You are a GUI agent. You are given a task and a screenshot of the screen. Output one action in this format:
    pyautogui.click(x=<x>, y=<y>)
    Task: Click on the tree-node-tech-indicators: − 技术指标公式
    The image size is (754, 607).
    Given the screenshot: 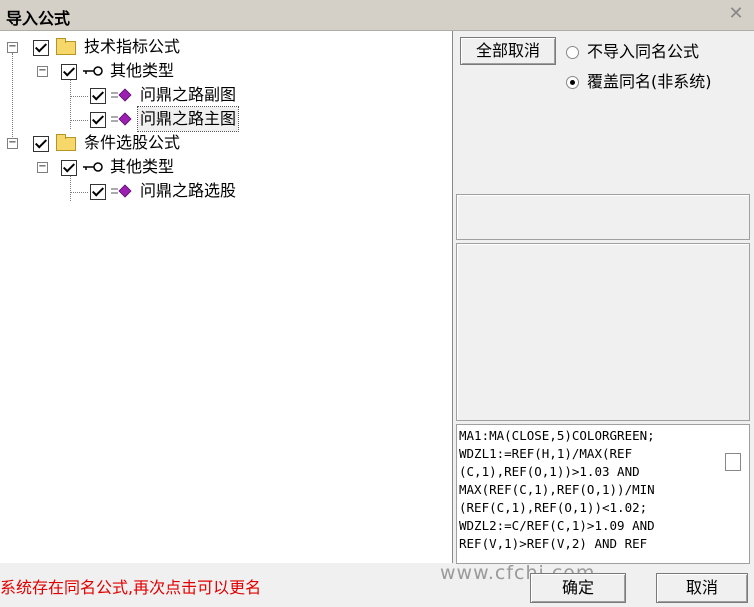 What is the action you would take?
    pyautogui.click(x=150, y=47)
    